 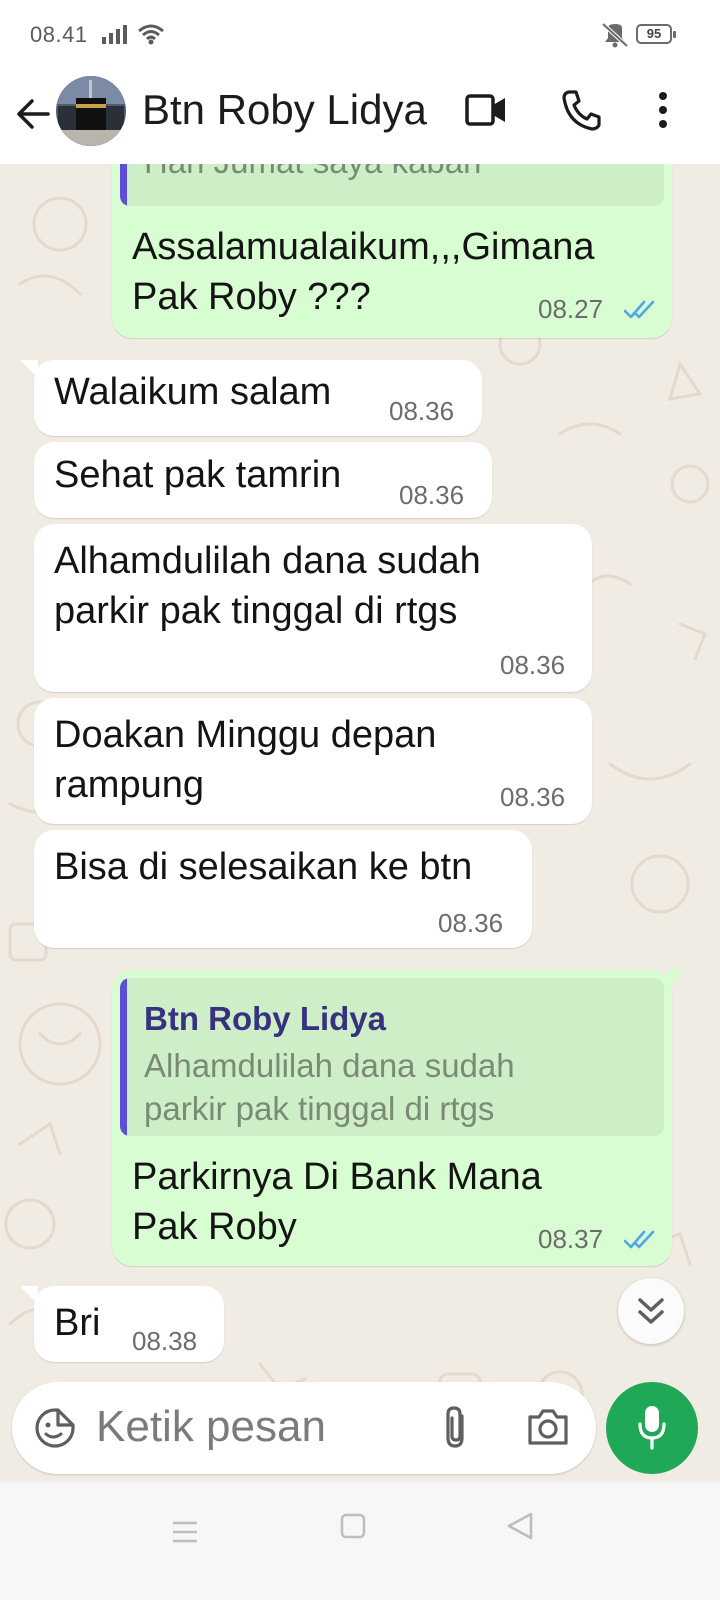 I want to click on message-time: 08.38, so click(x=165, y=1341).